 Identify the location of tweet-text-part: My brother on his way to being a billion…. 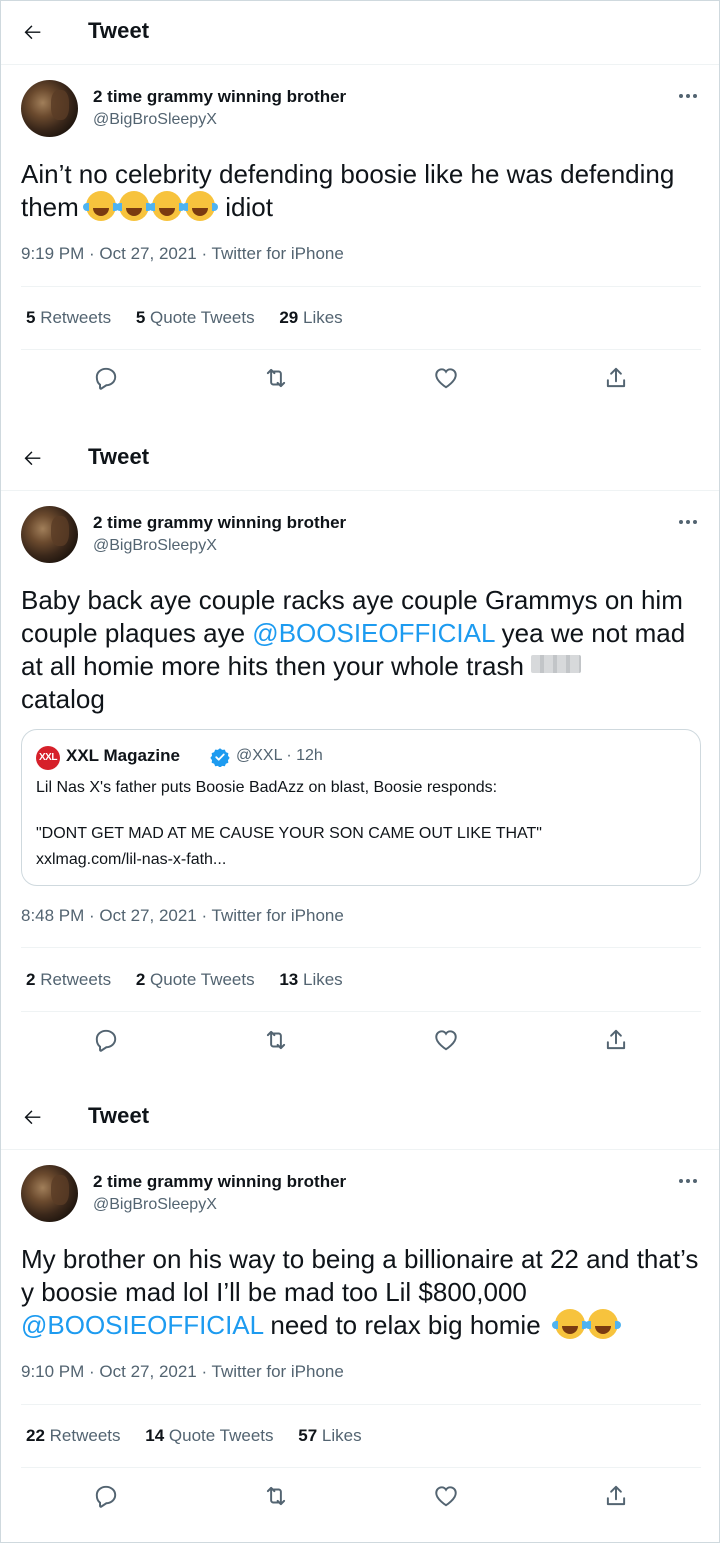
(360, 1275).